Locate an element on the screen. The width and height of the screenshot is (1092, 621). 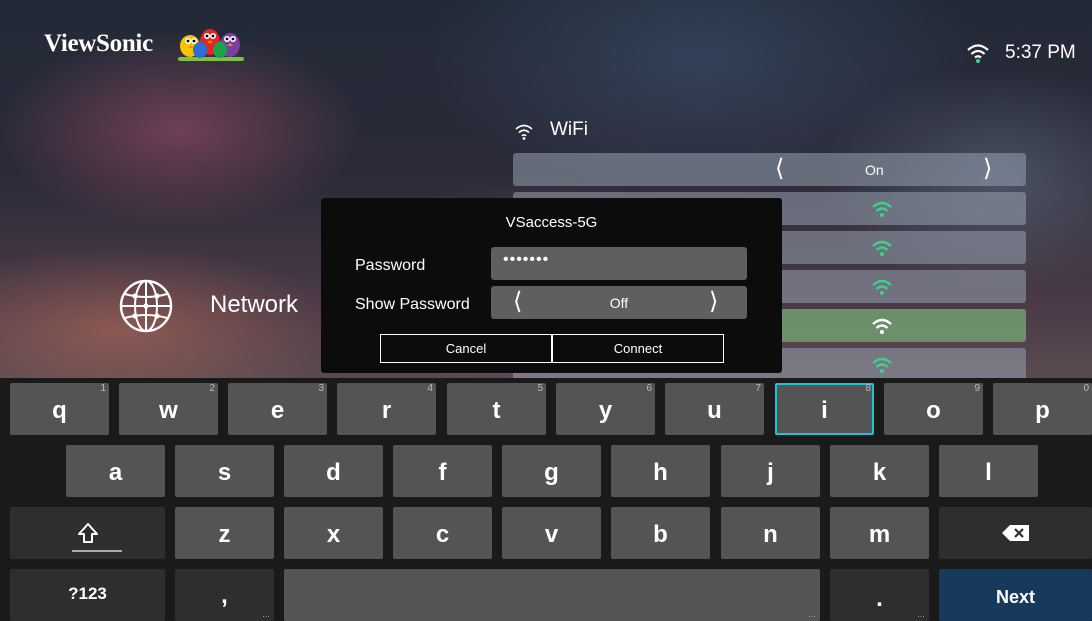
clock-time: 5:37 PM is located at coordinates (1040, 52).